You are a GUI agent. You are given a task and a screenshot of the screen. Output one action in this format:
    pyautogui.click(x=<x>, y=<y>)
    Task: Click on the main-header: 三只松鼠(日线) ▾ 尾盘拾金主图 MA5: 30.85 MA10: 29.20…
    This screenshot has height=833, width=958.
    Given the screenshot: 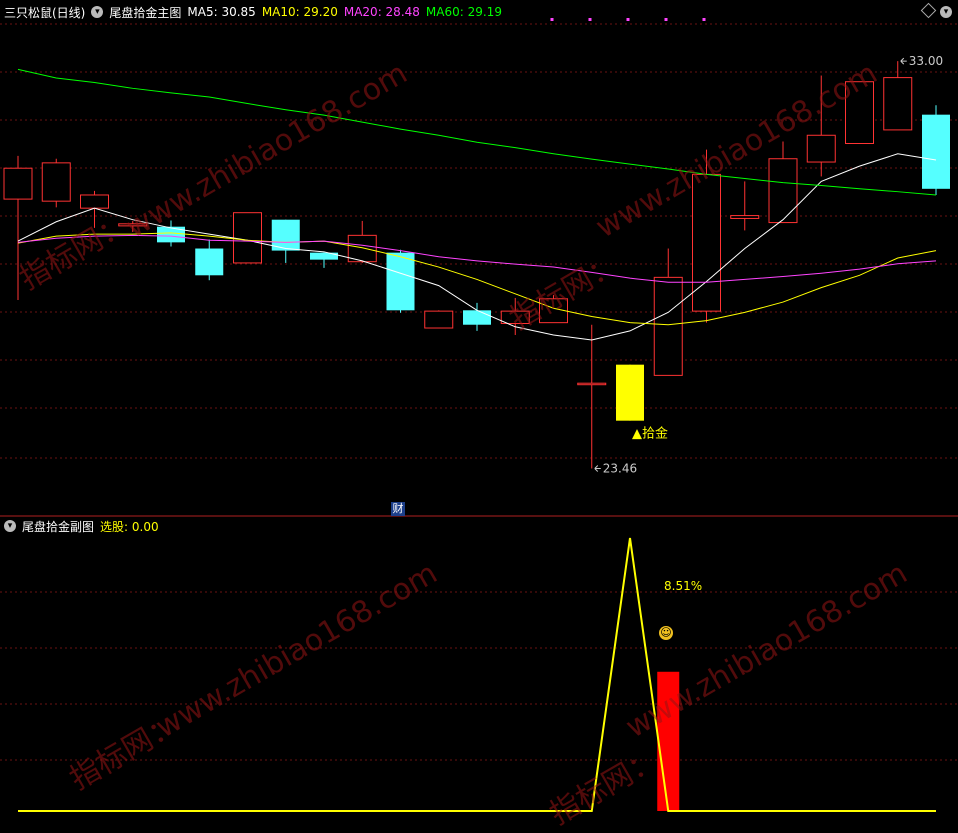 What is the action you would take?
    pyautogui.click(x=256, y=12)
    